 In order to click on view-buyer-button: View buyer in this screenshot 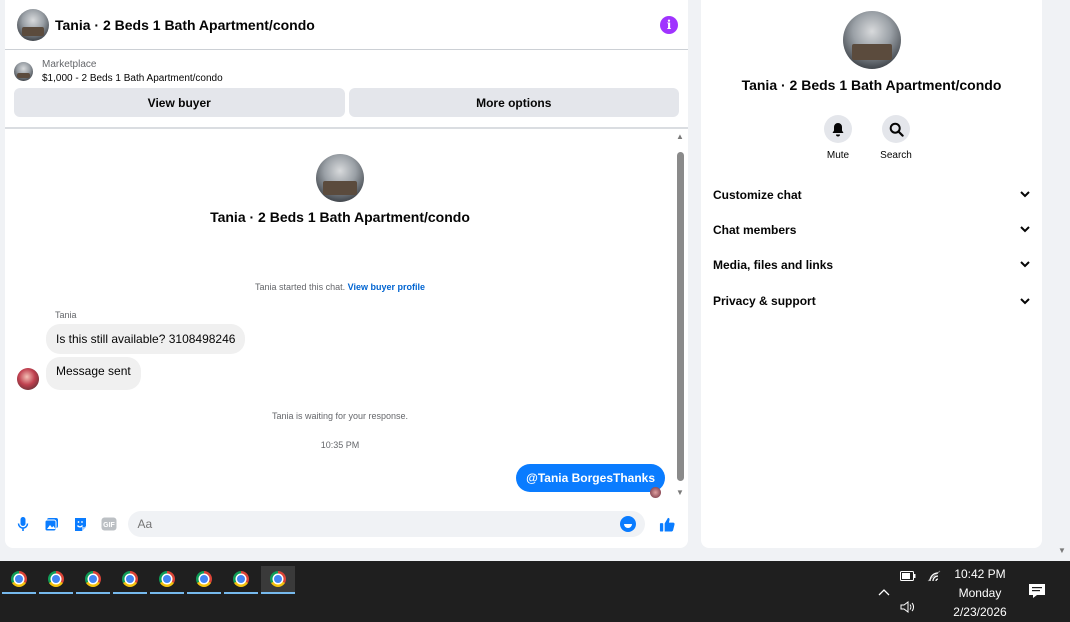, I will do `click(179, 102)`.